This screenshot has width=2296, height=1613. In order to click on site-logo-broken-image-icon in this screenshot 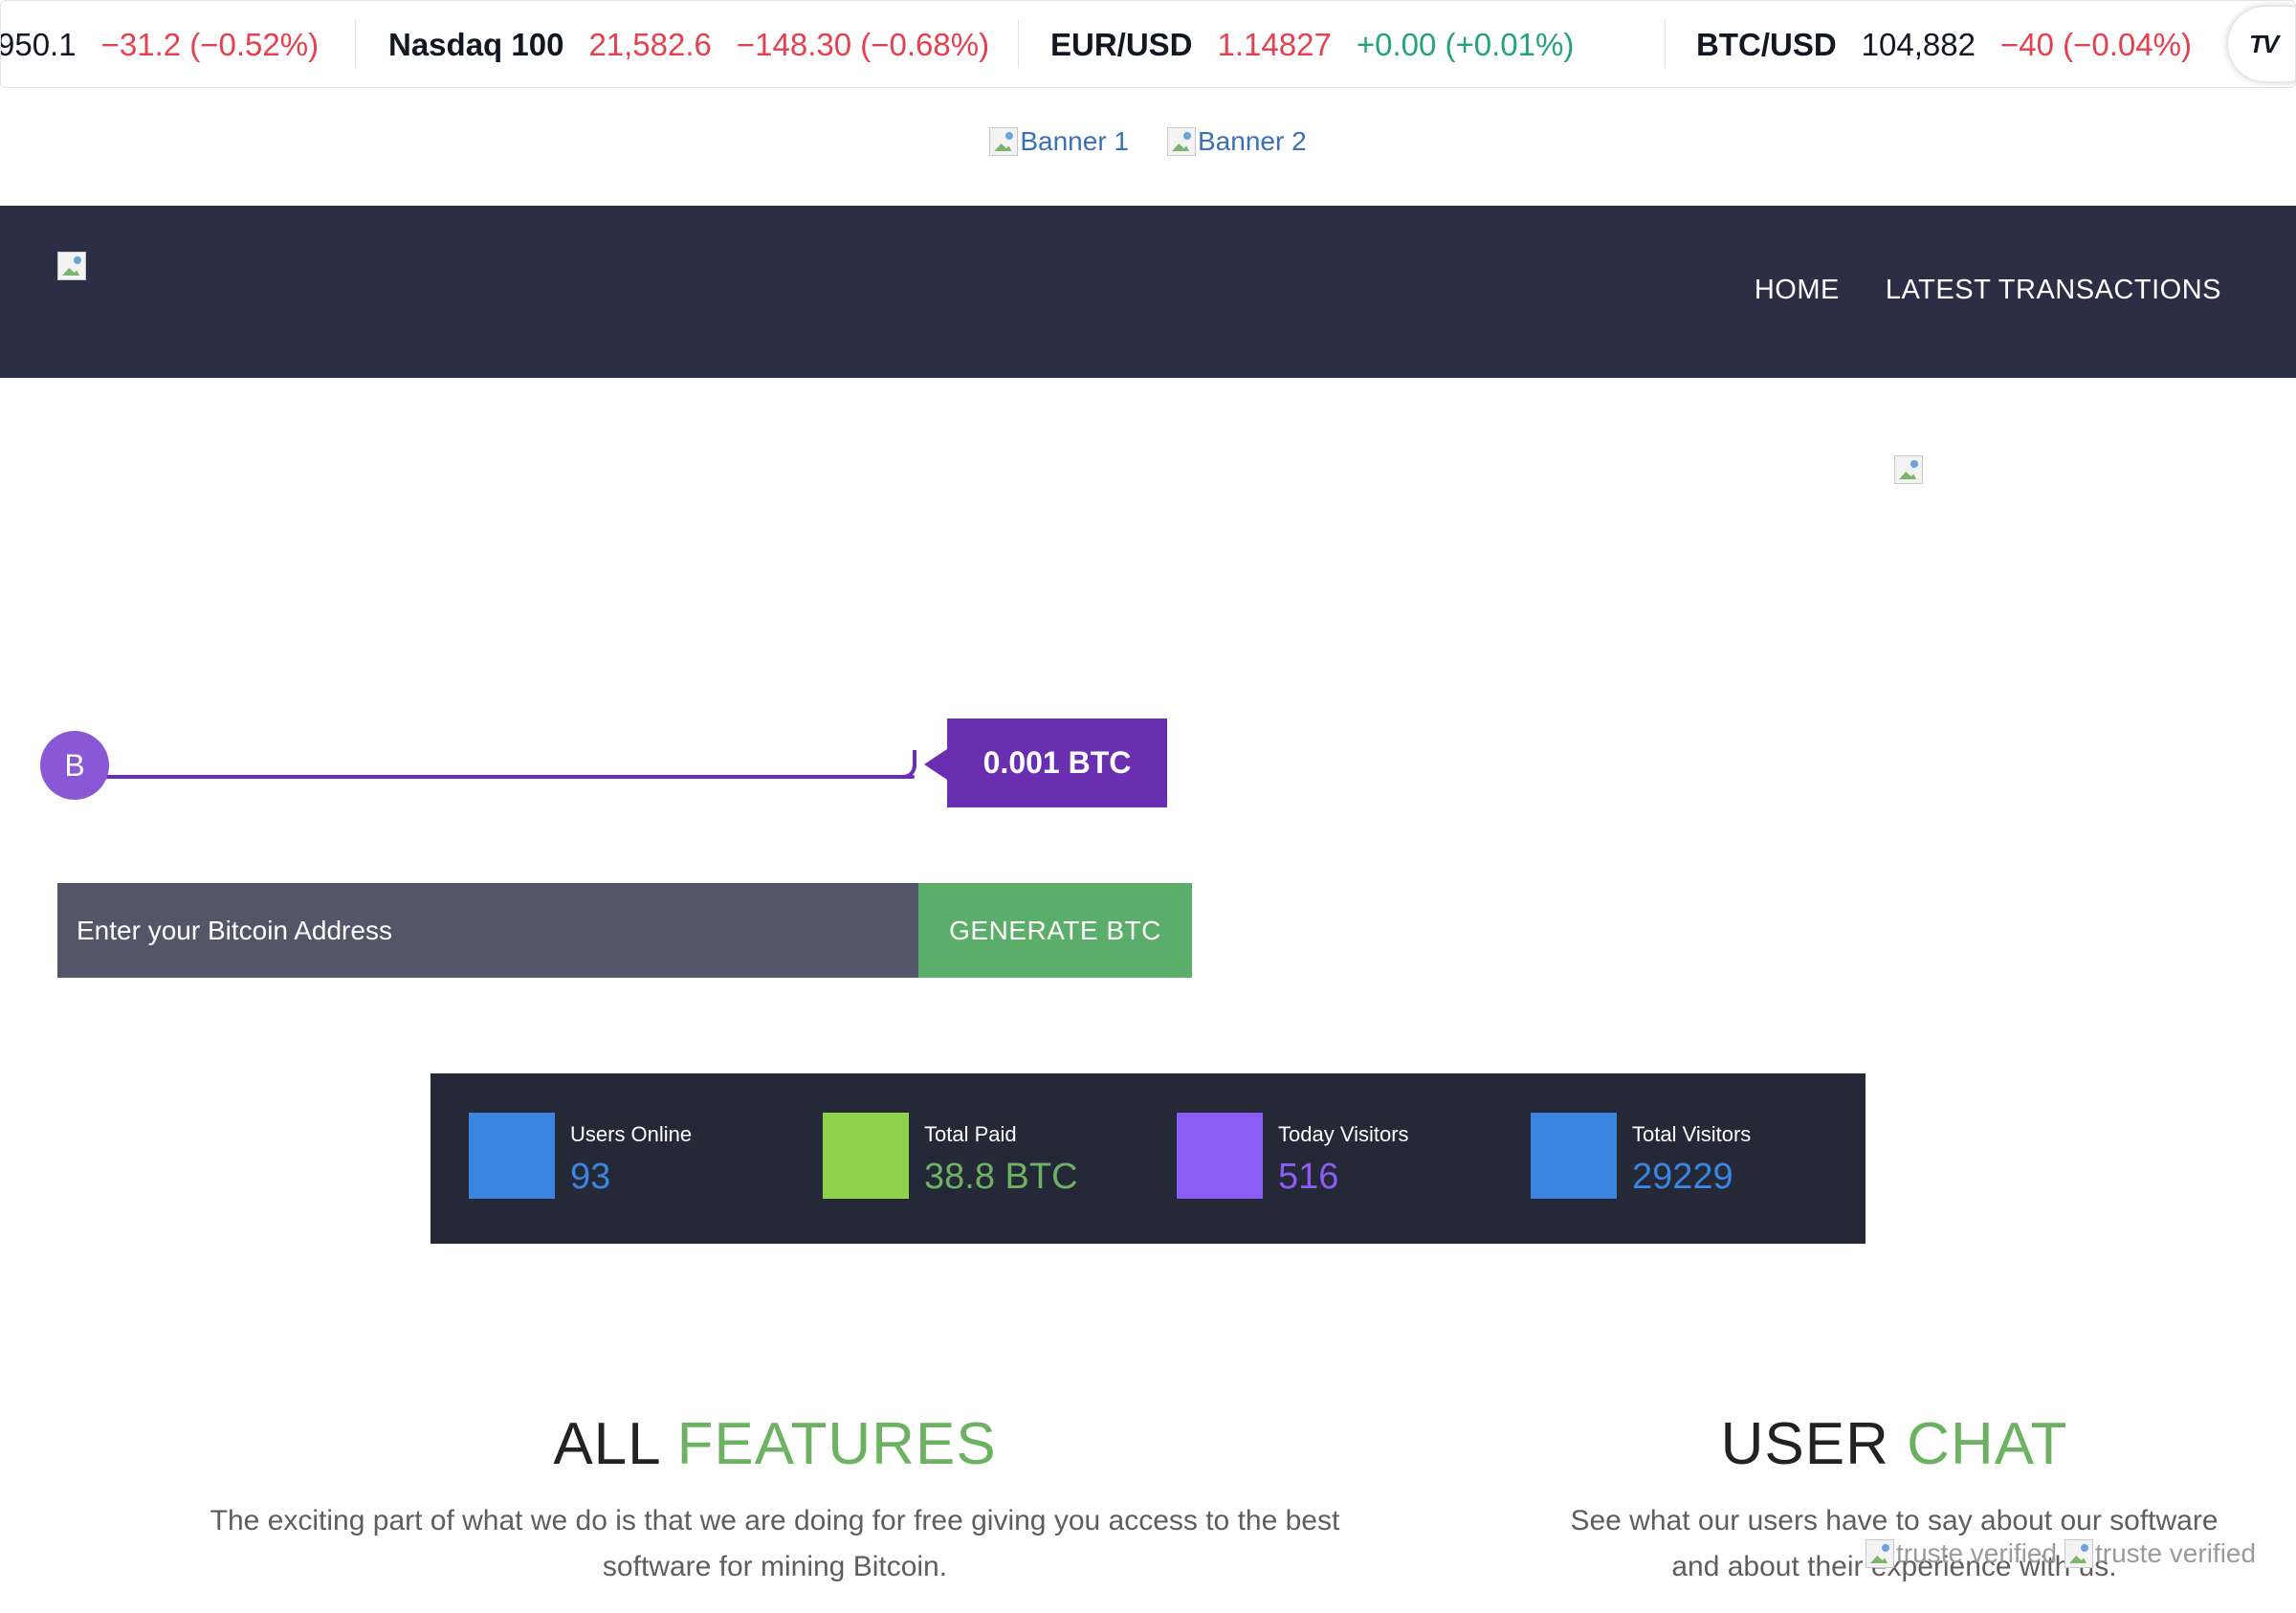, I will do `click(71, 266)`.